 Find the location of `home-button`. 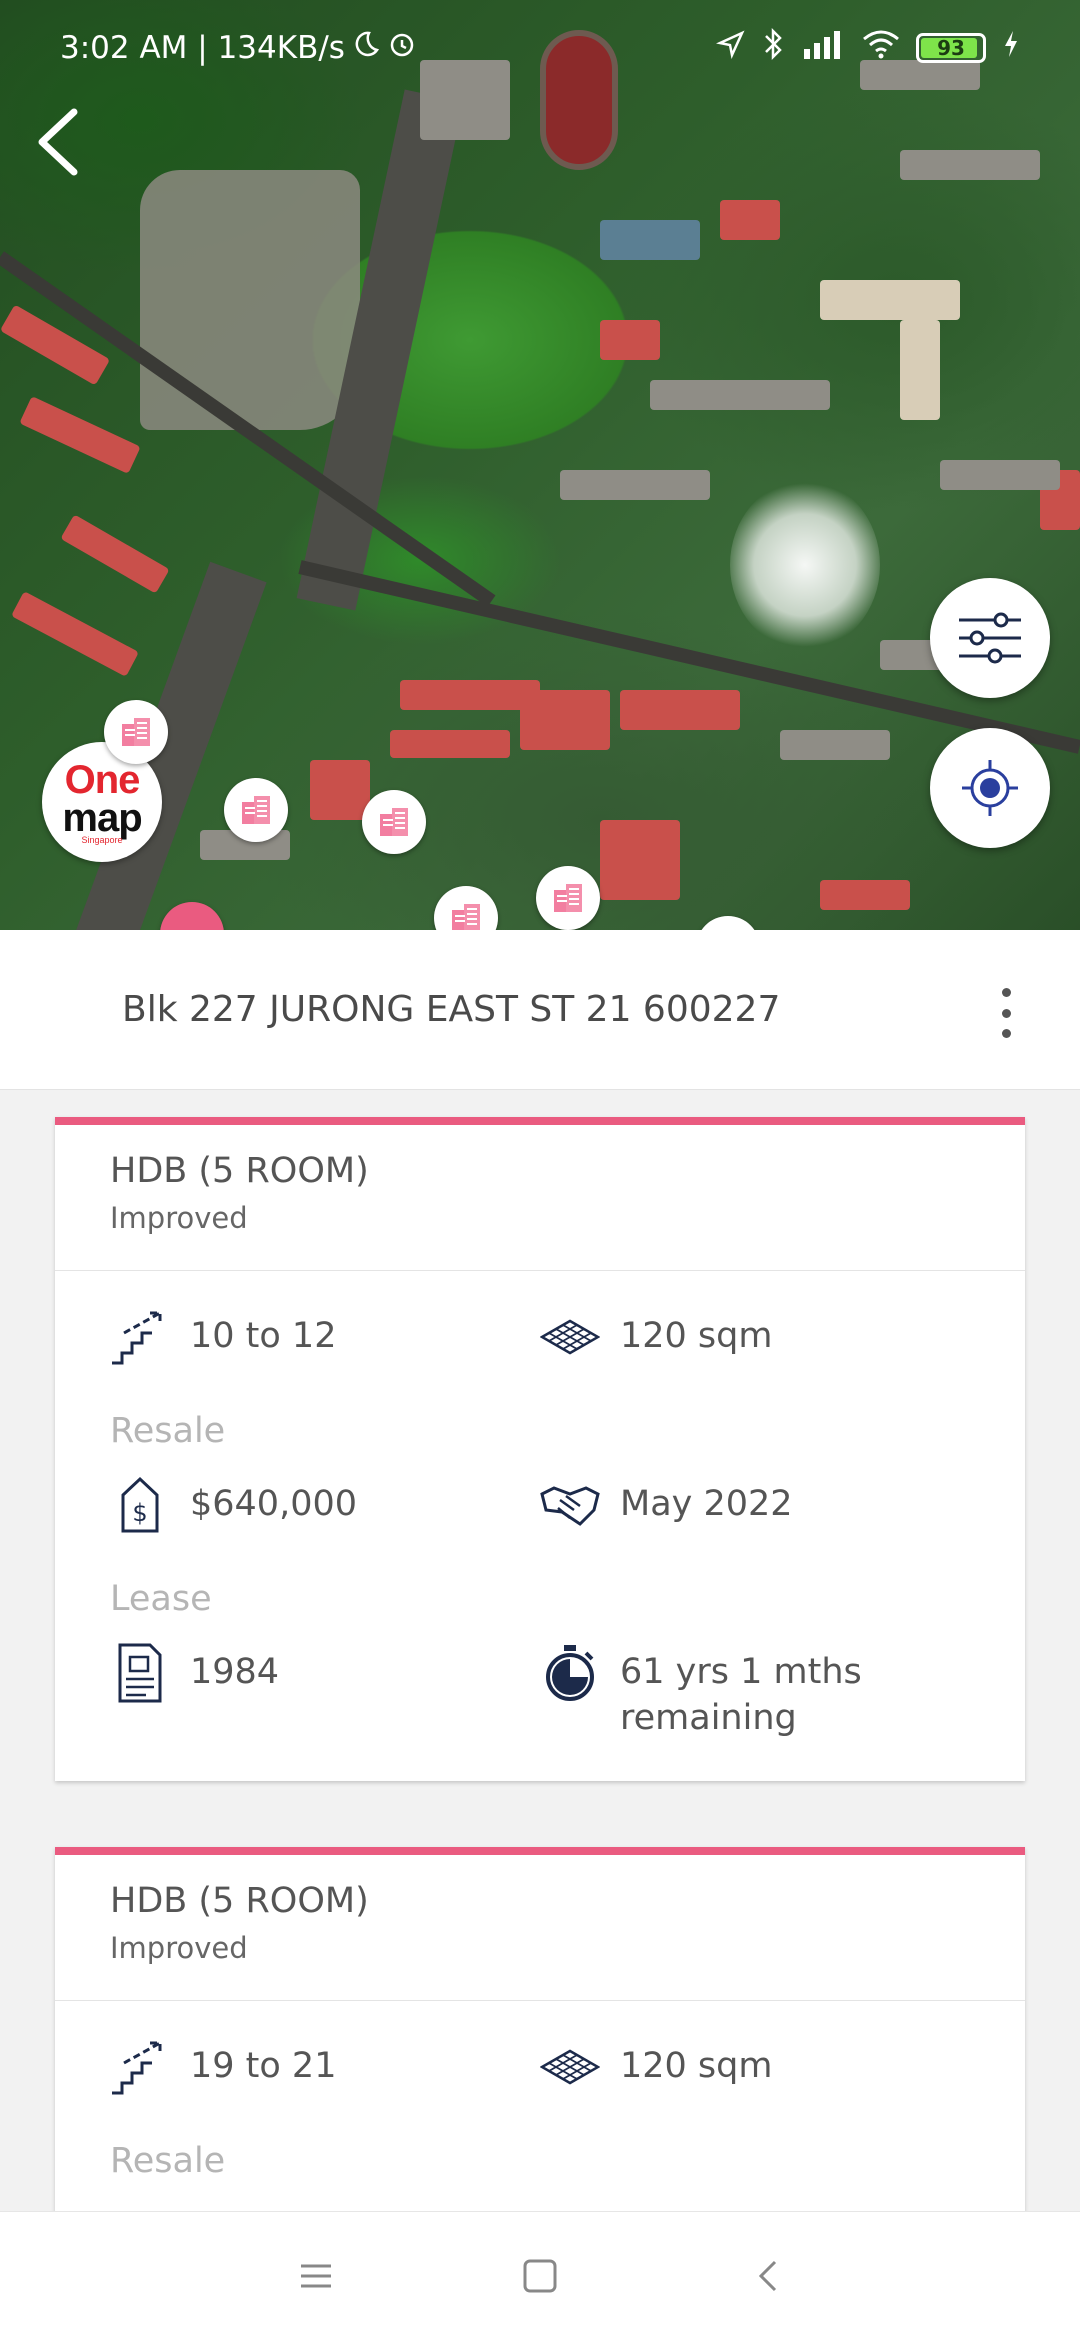

home-button is located at coordinates (540, 2276).